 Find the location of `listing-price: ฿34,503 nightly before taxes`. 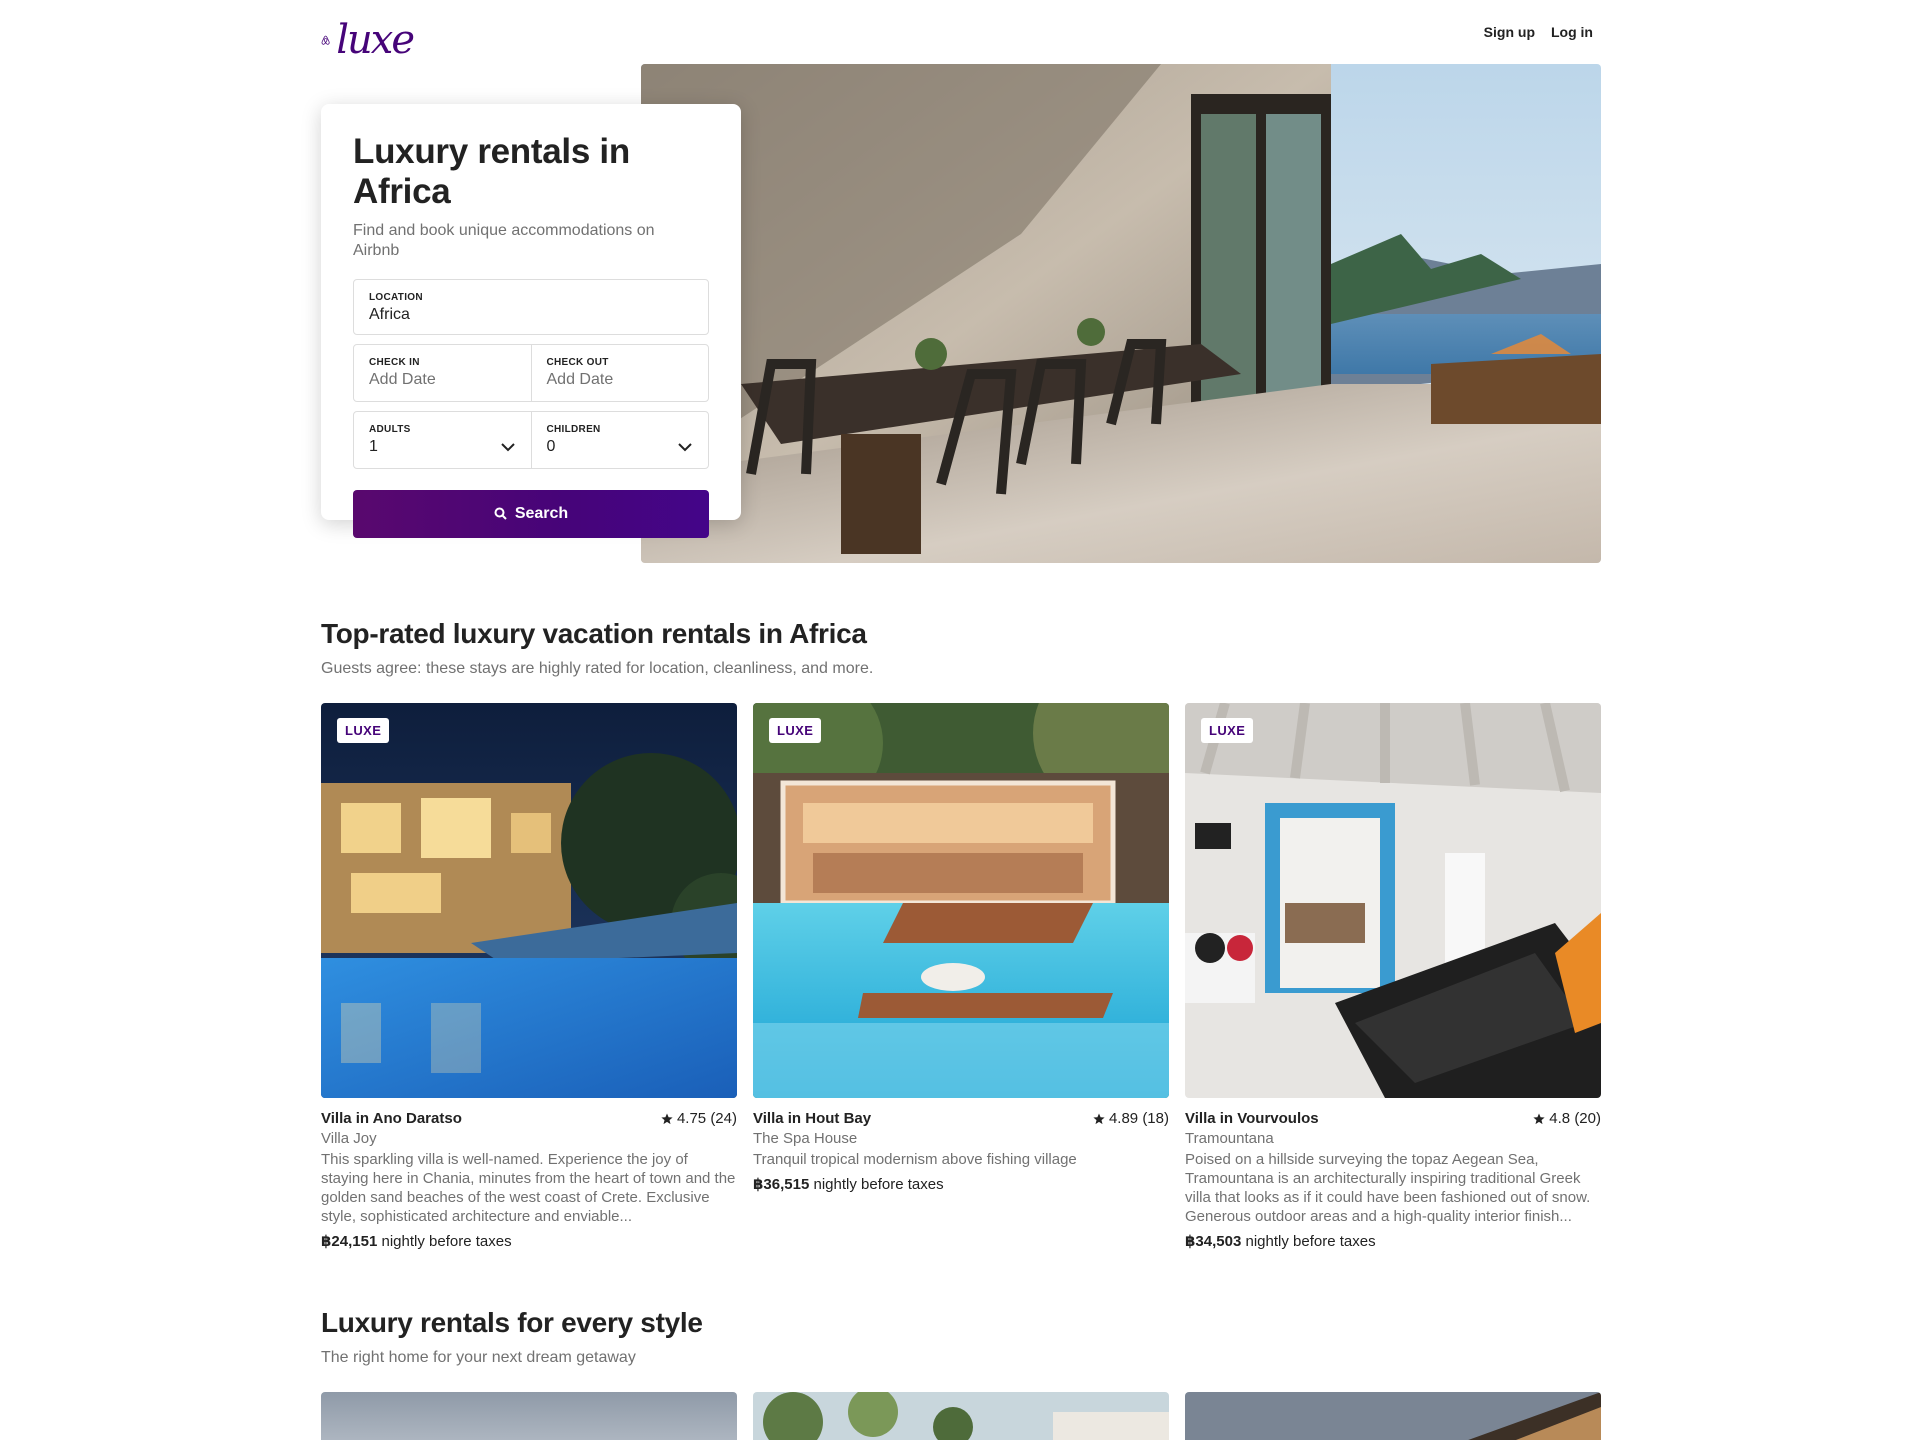

listing-price: ฿34,503 nightly before taxes is located at coordinates (1393, 1241).